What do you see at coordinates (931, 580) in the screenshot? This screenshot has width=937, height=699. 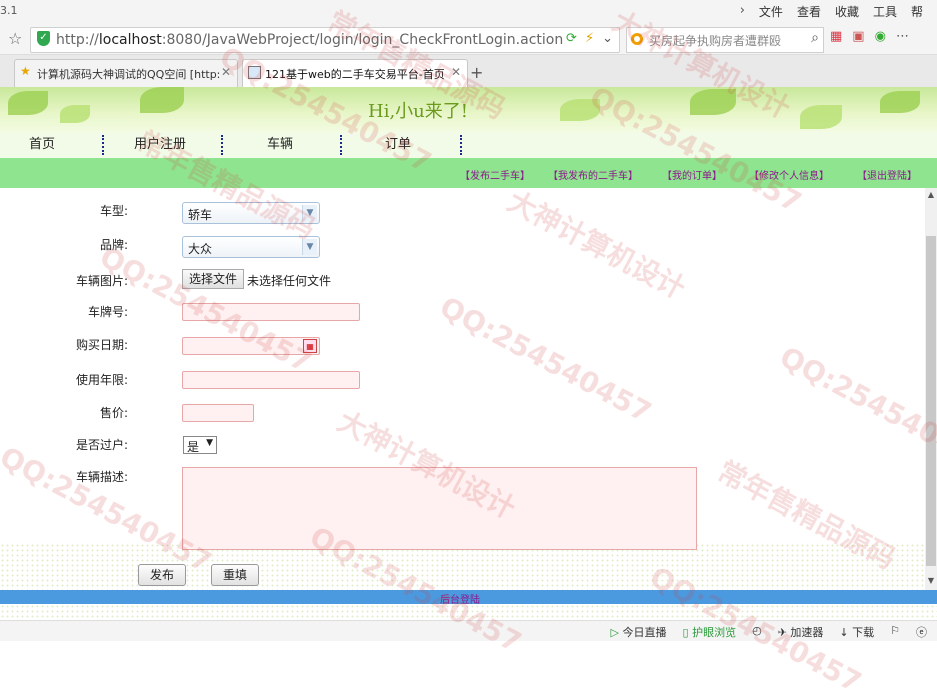 I see `scroll-down-icon: ▼` at bounding box center [931, 580].